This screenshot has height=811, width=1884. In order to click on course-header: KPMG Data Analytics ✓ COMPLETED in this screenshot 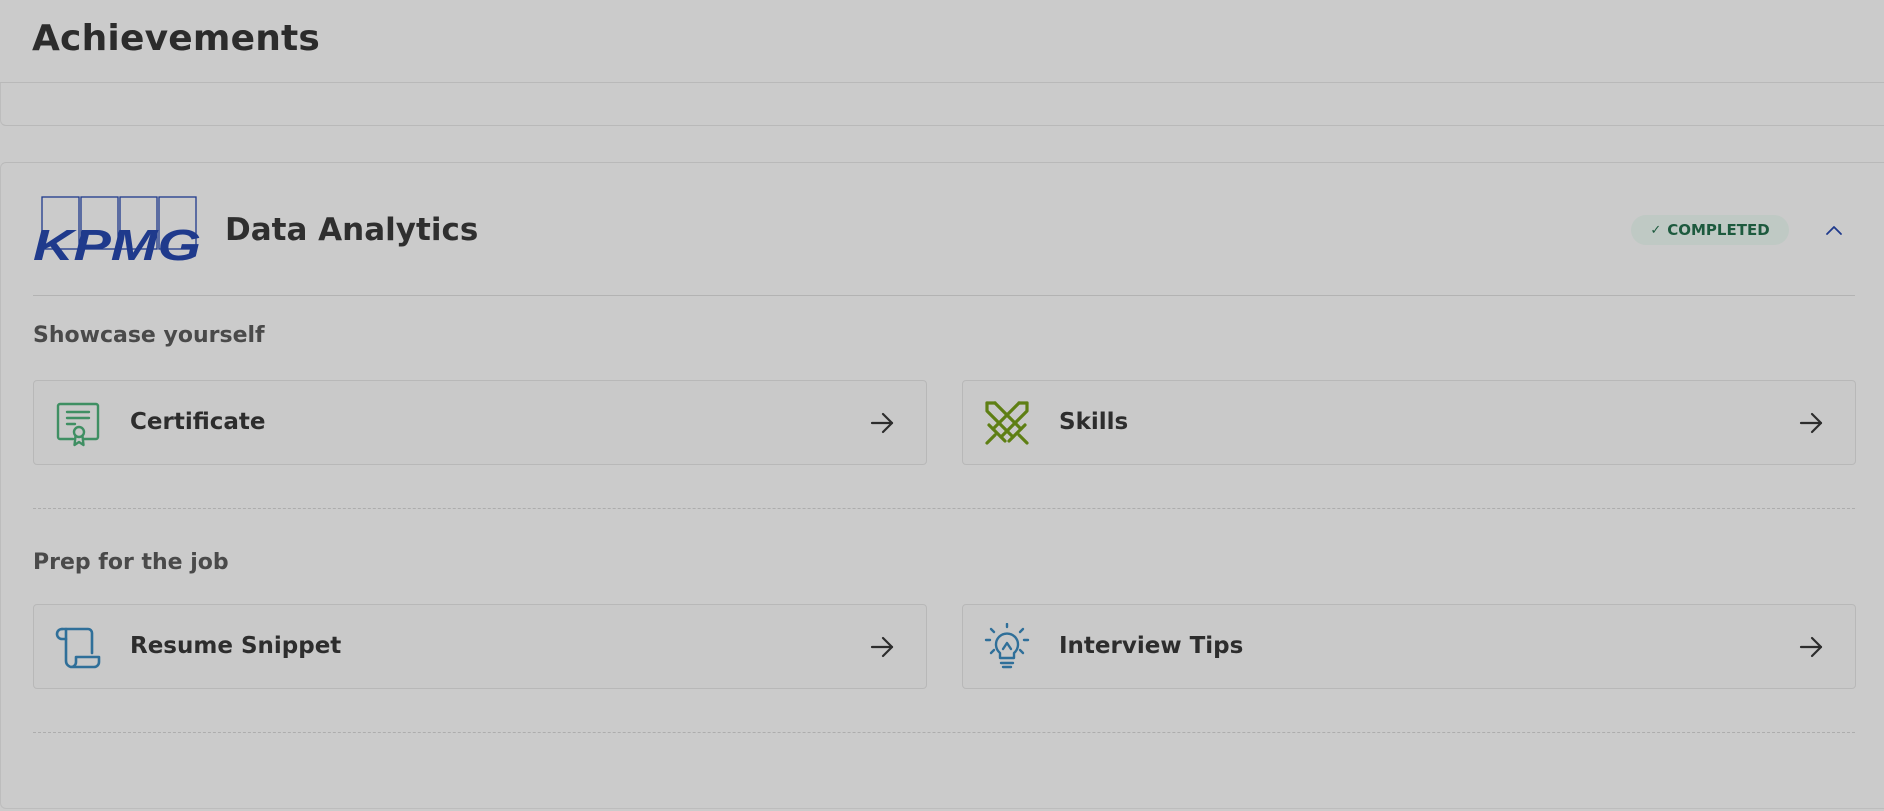, I will do `click(944, 229)`.